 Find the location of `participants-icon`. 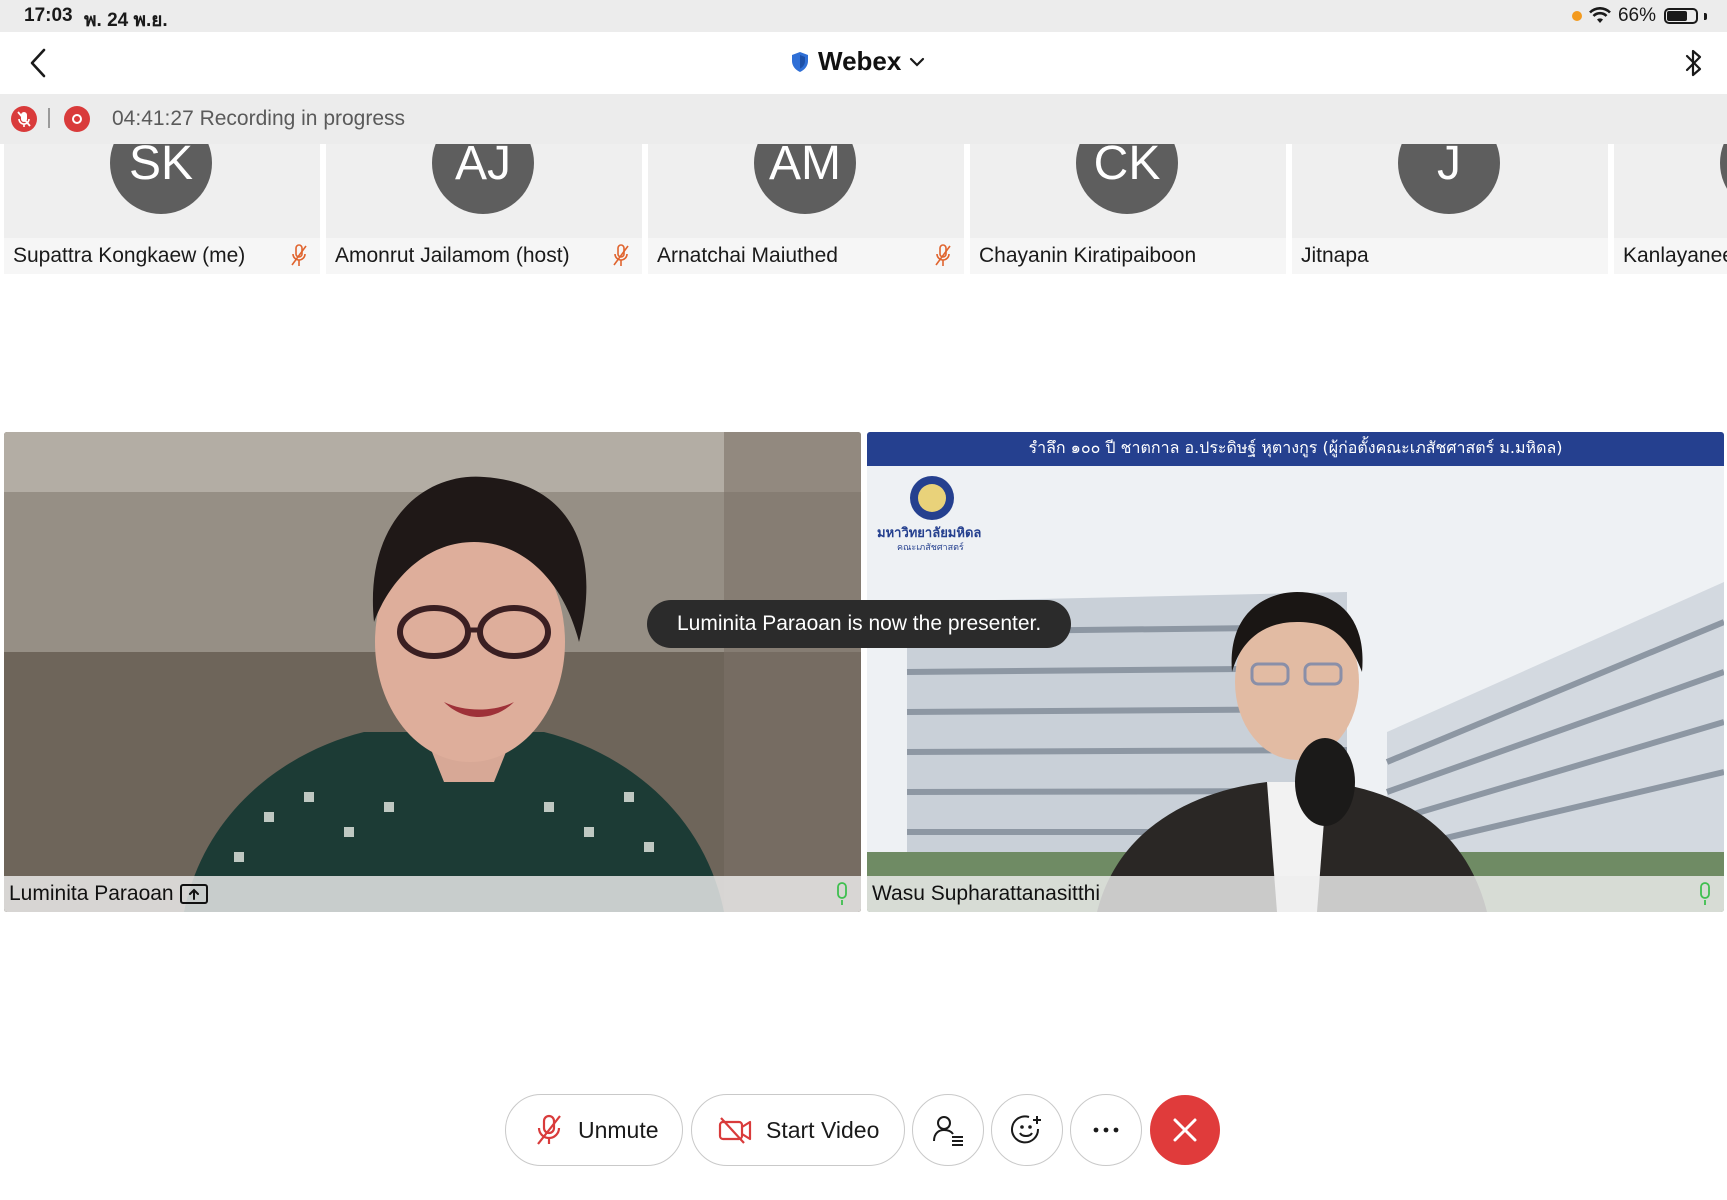

participants-icon is located at coordinates (948, 1131).